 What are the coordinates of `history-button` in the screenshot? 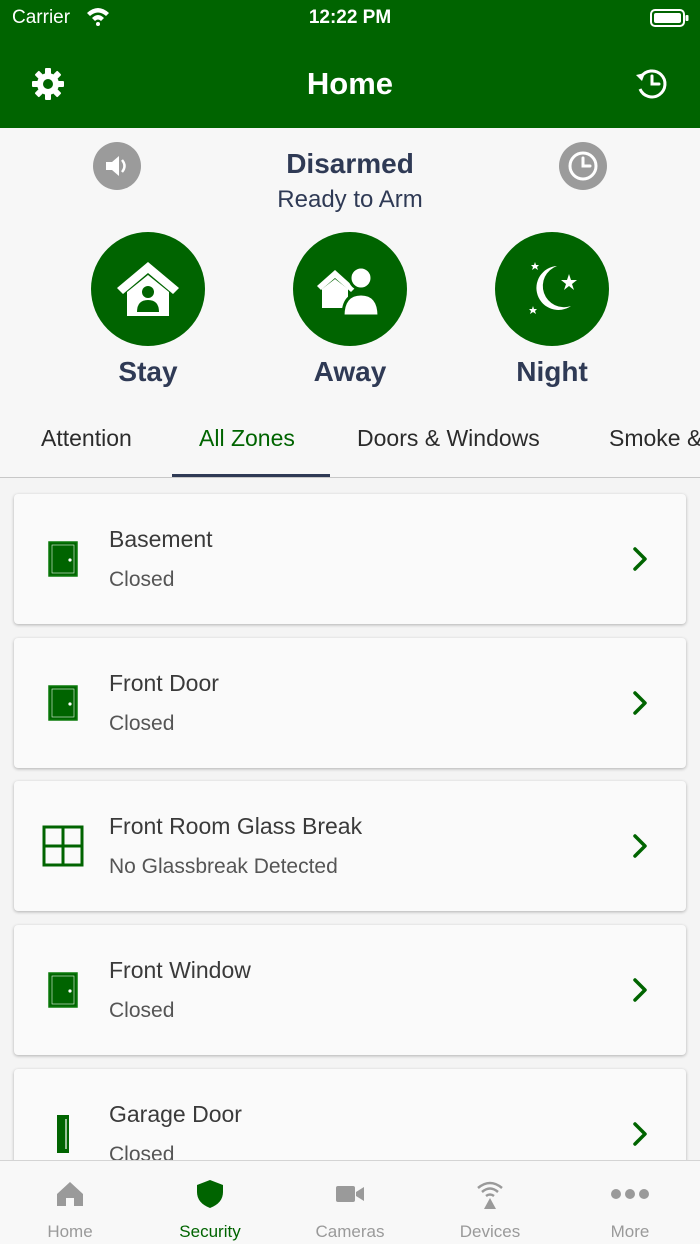 It's located at (652, 84).